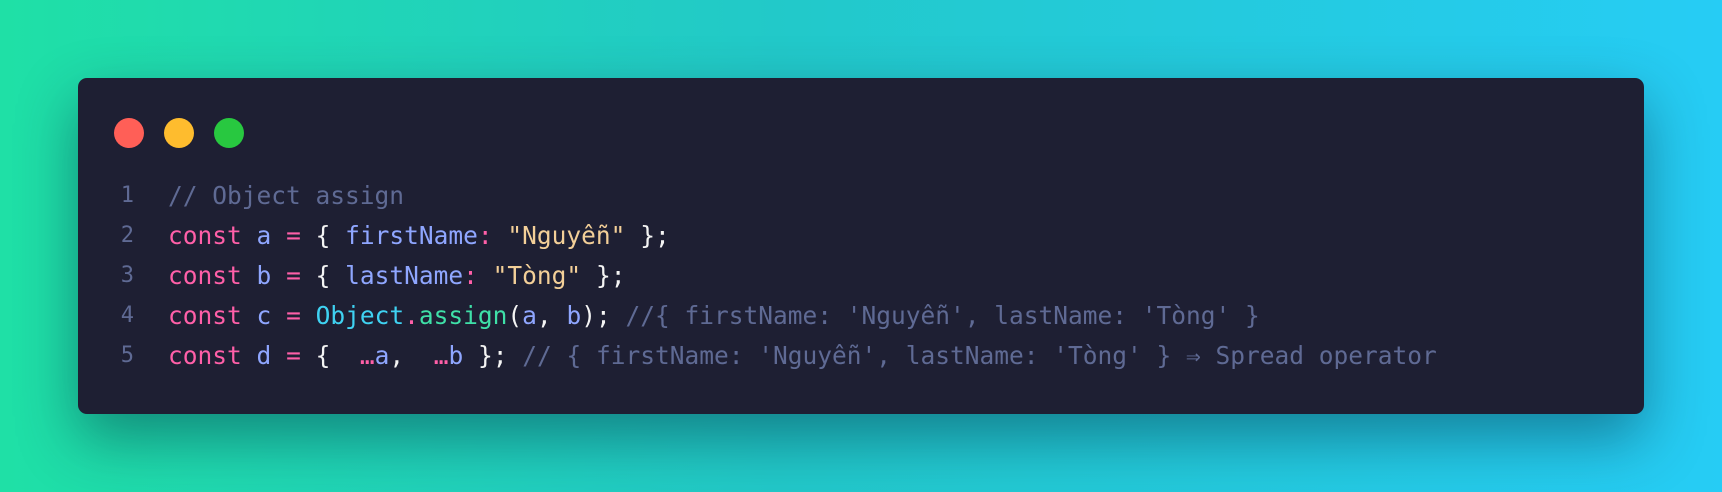 The height and width of the screenshot is (492, 1722). Describe the element at coordinates (264, 355) in the screenshot. I see `identifier: d` at that location.